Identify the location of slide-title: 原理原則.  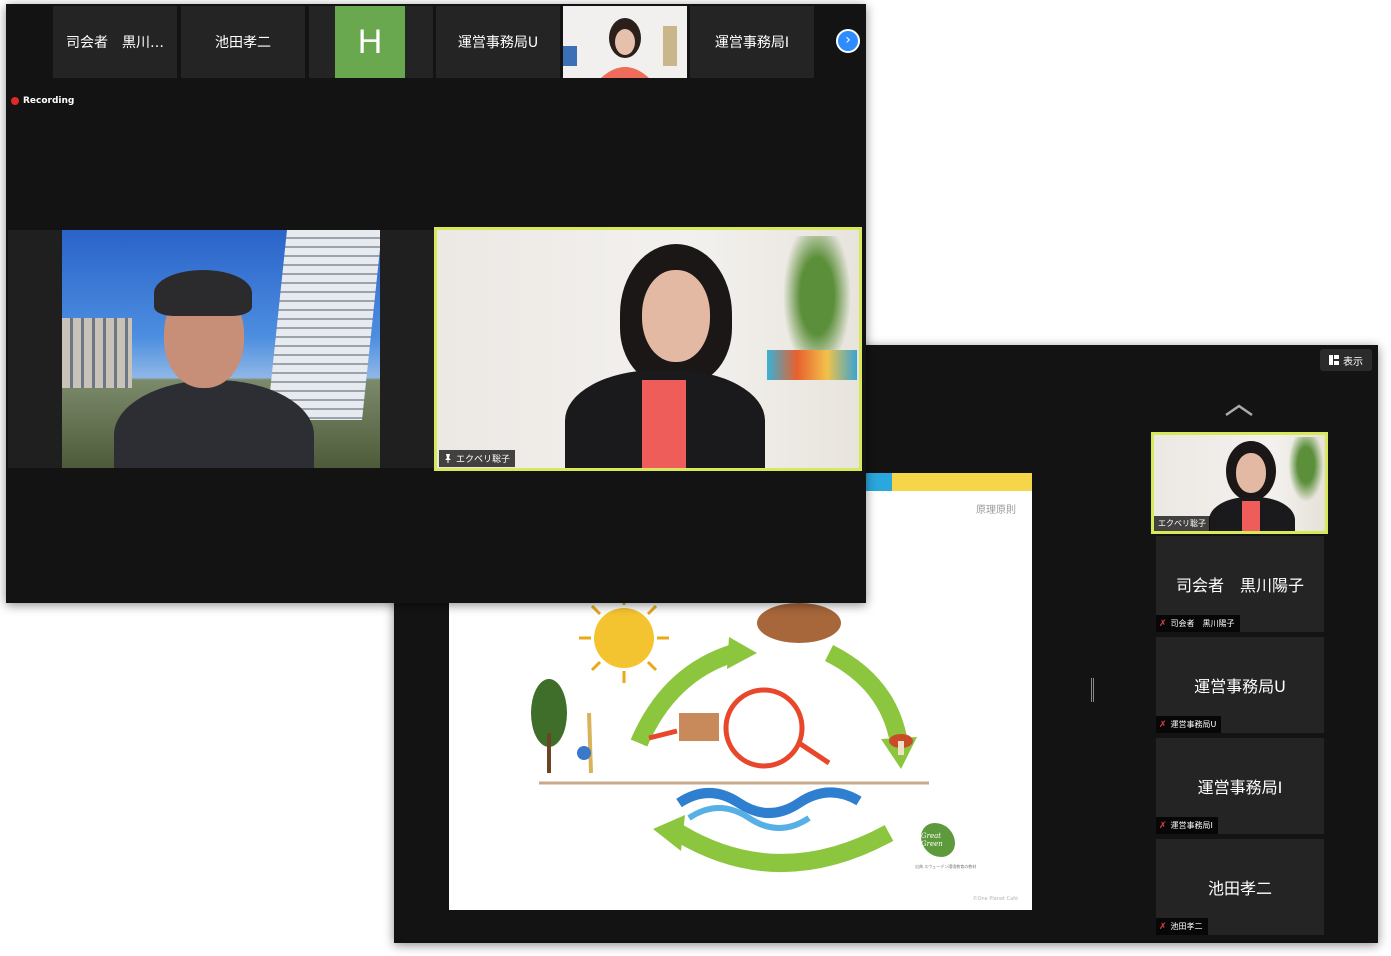
(996, 510).